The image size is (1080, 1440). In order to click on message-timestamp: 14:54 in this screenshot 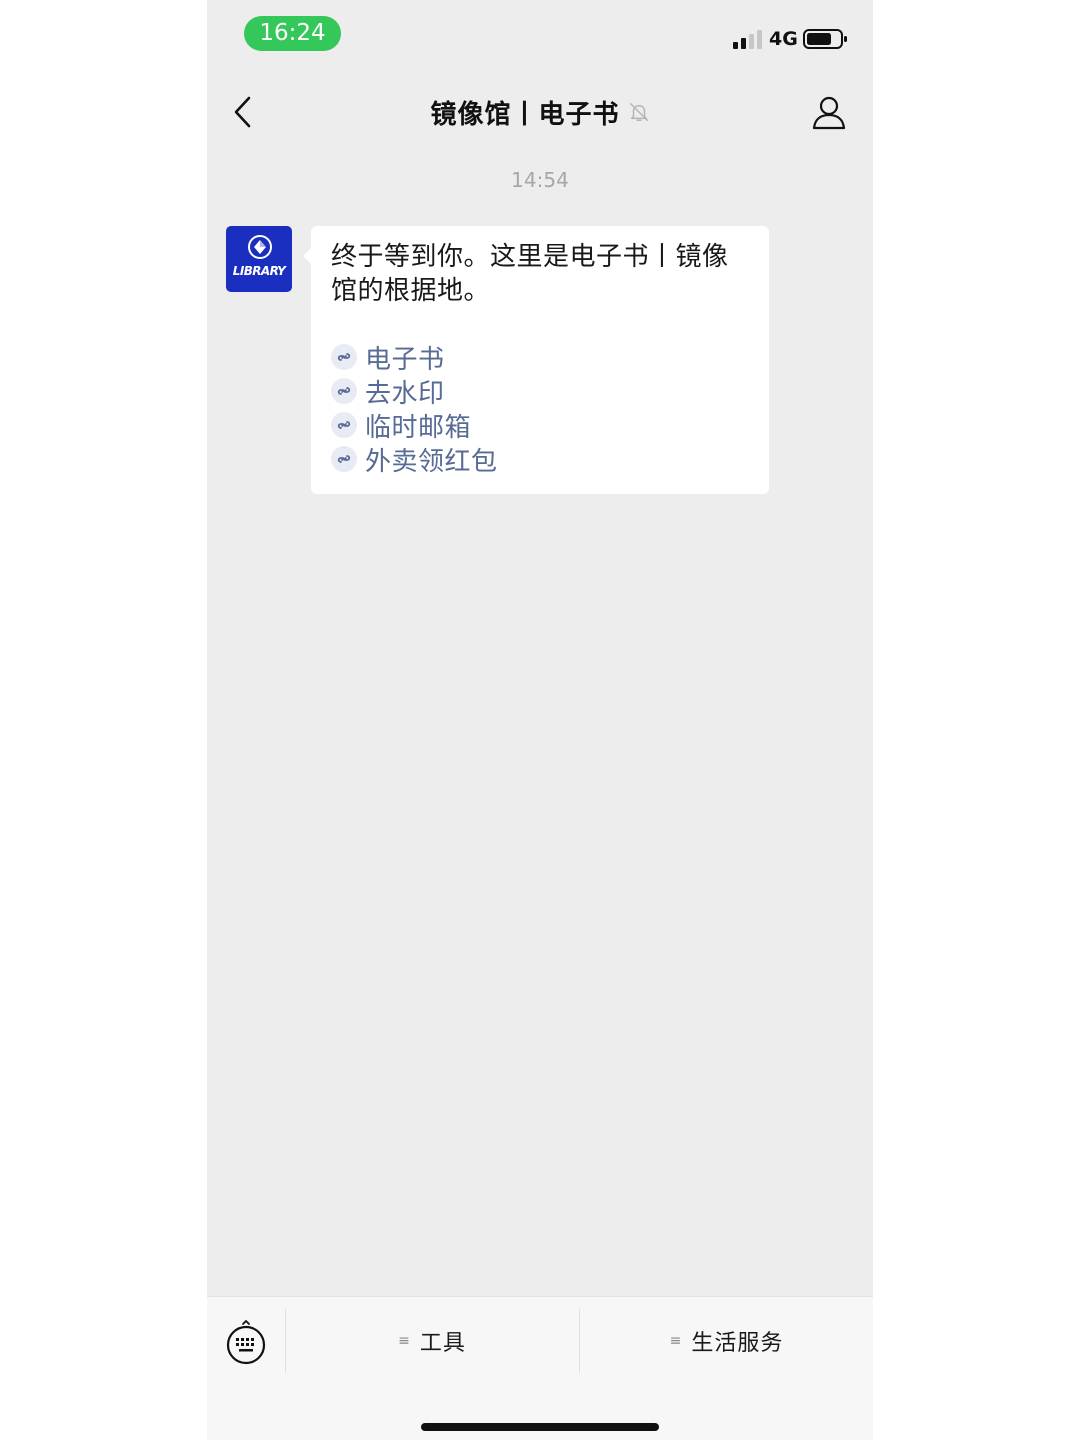, I will do `click(540, 180)`.